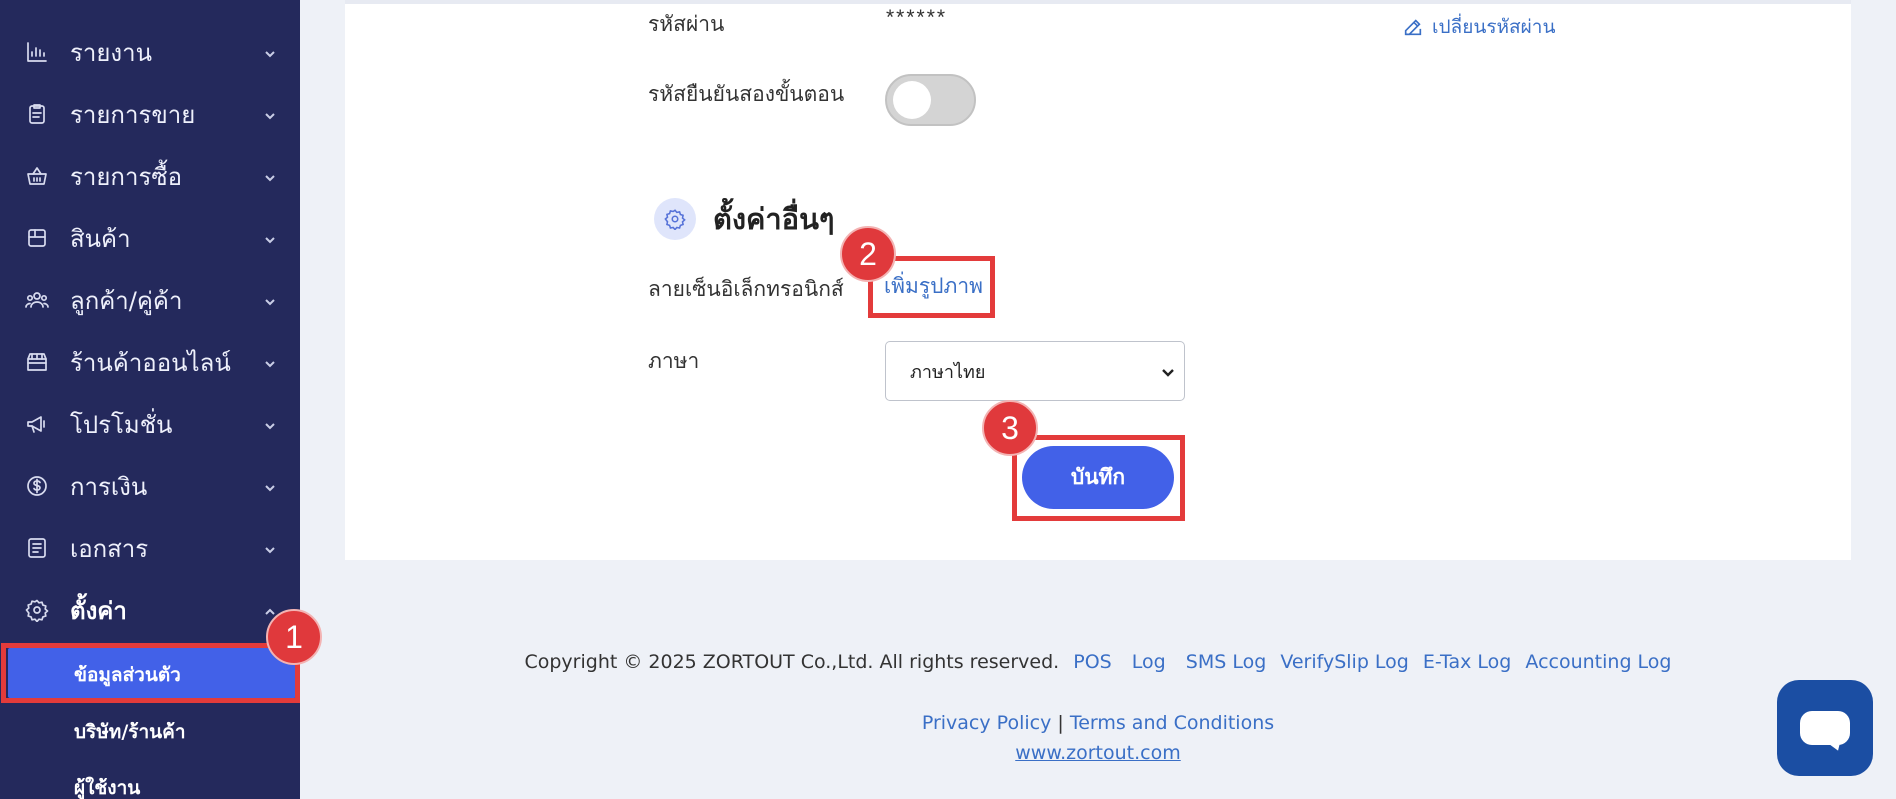 Image resolution: width=1896 pixels, height=799 pixels. What do you see at coordinates (1494, 27) in the screenshot?
I see `change-password-label: เปลี่ยนรหัสผ่าน` at bounding box center [1494, 27].